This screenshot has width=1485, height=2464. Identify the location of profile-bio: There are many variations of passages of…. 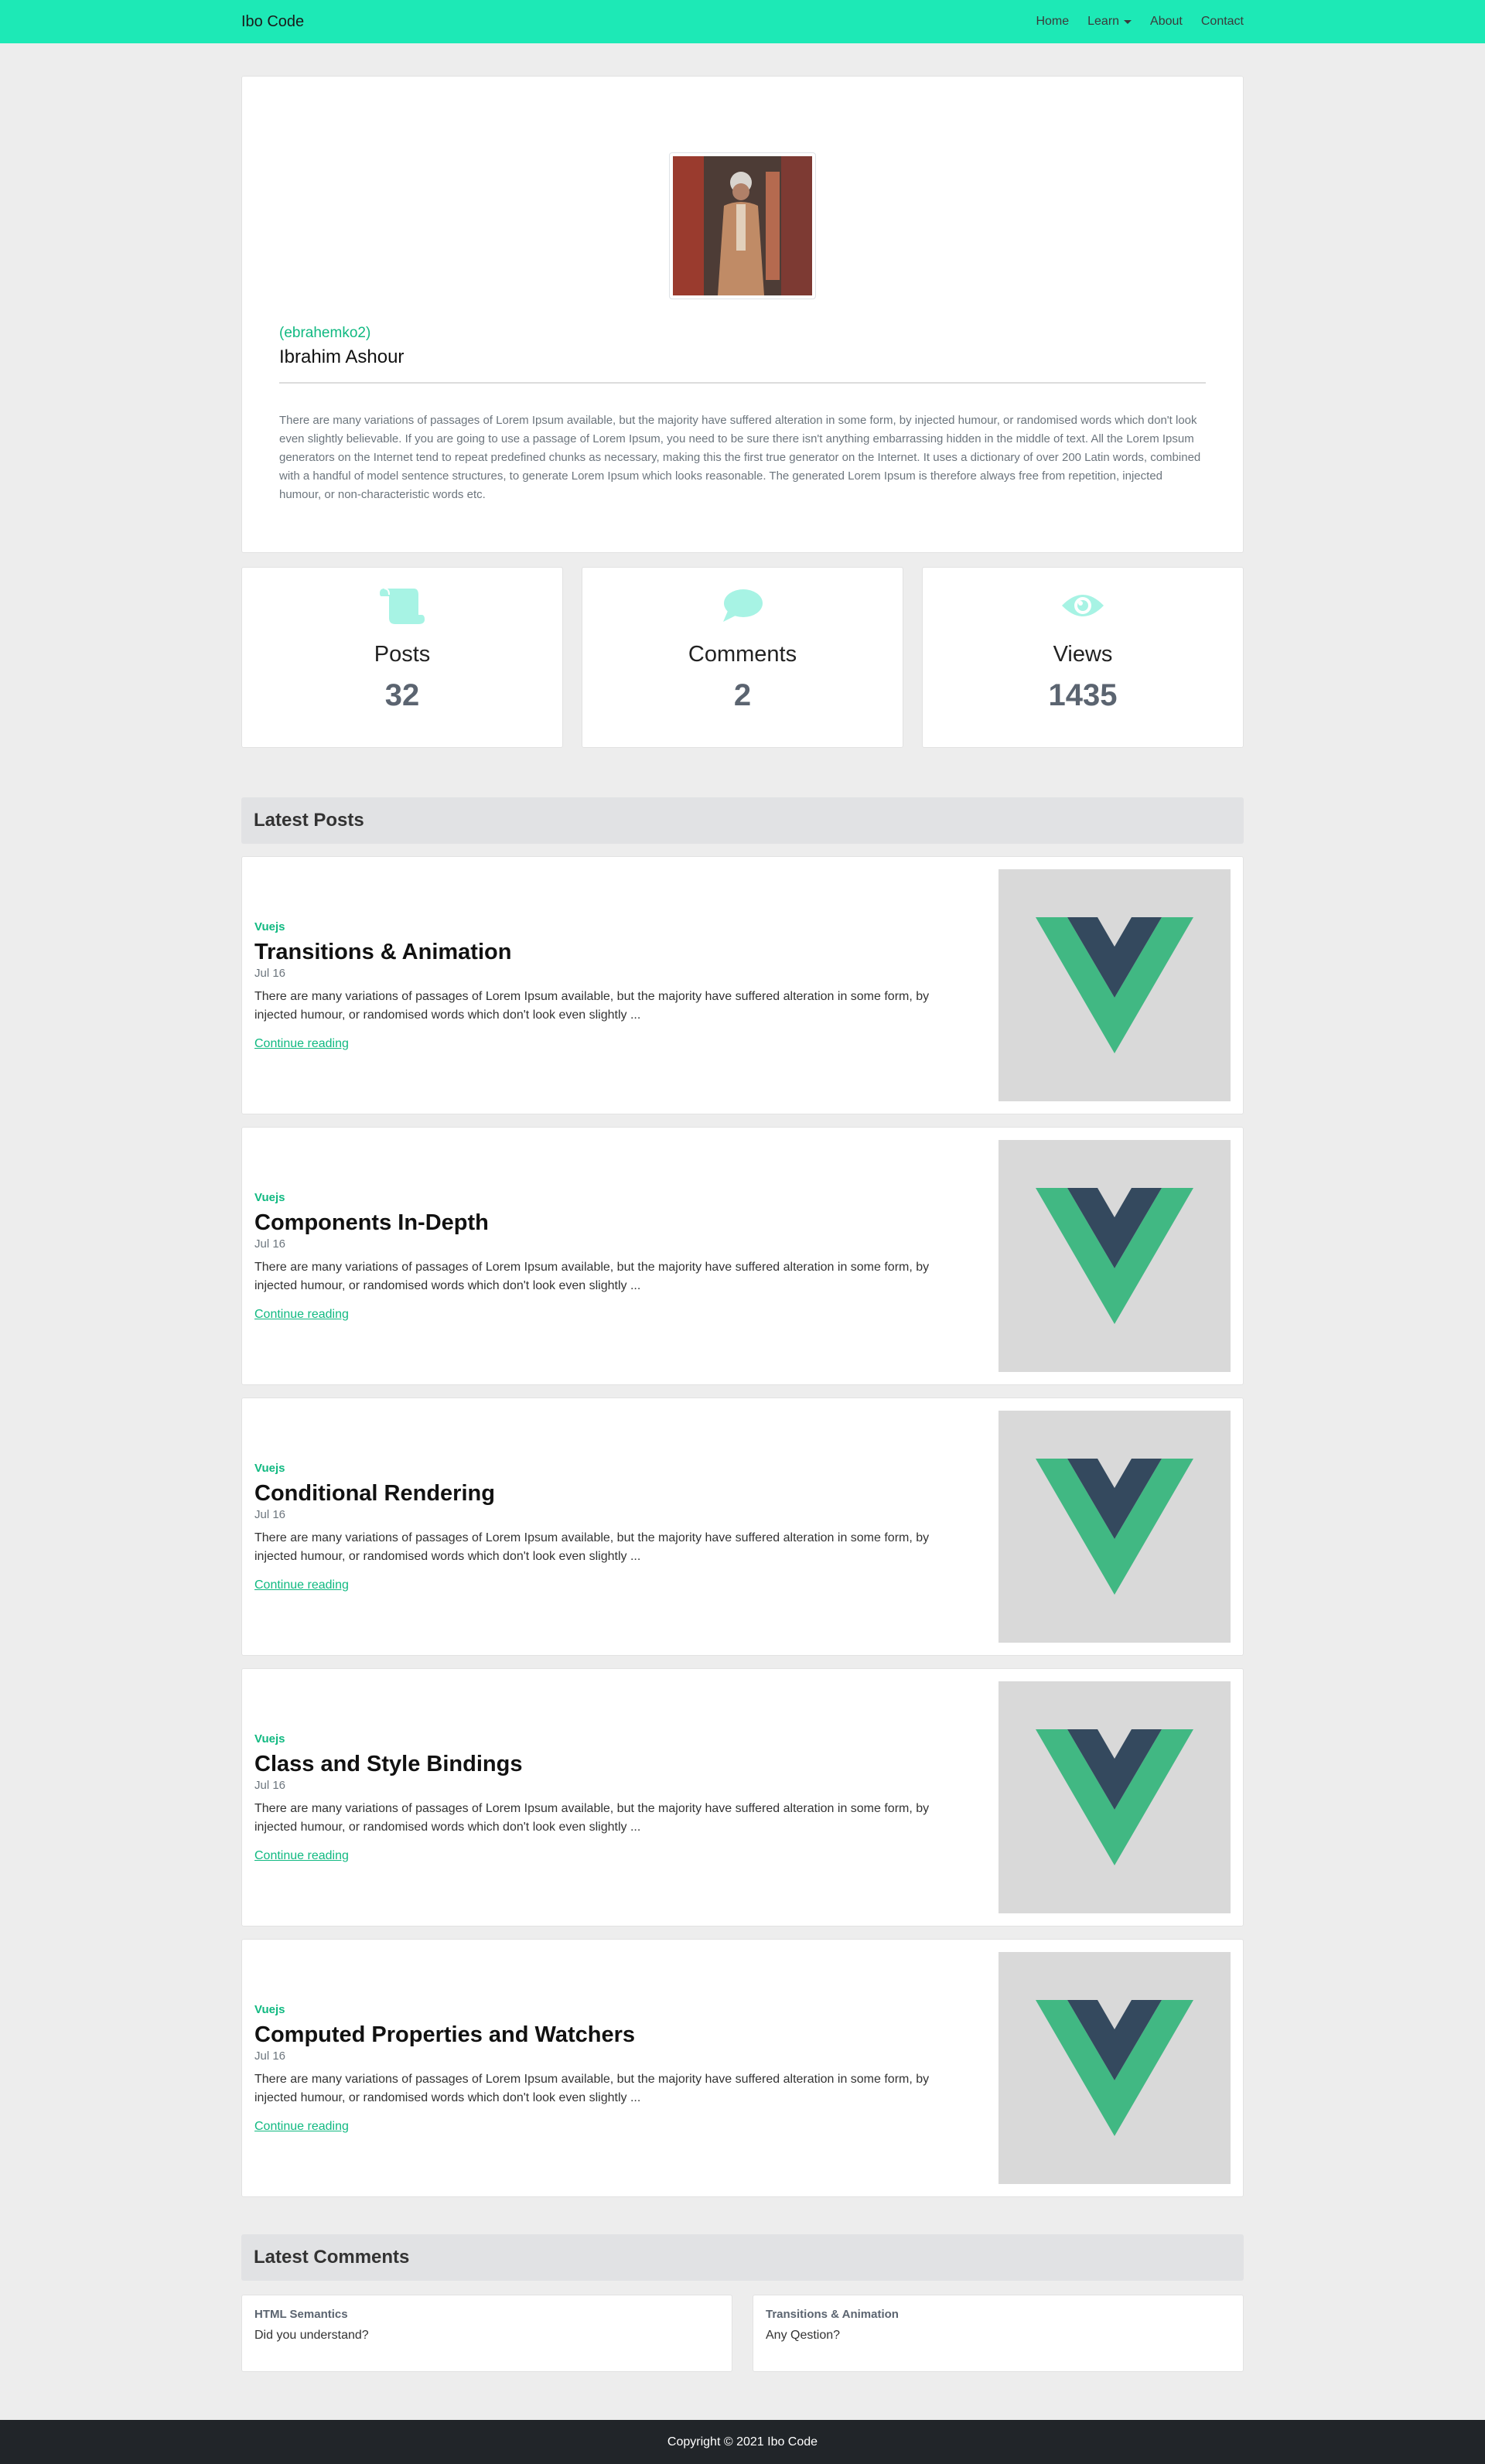
(740, 457).